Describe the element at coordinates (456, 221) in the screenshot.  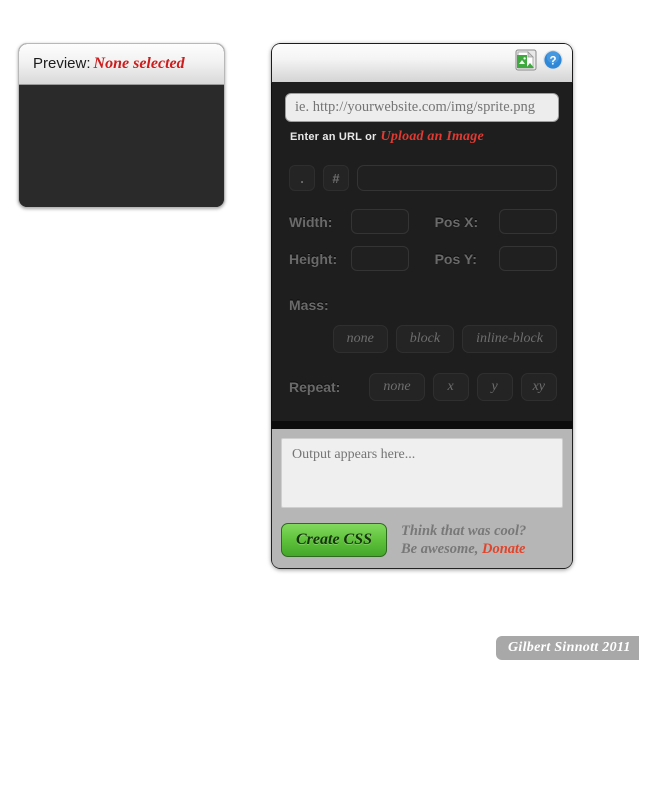
I see `posx-label: Pos X:` at that location.